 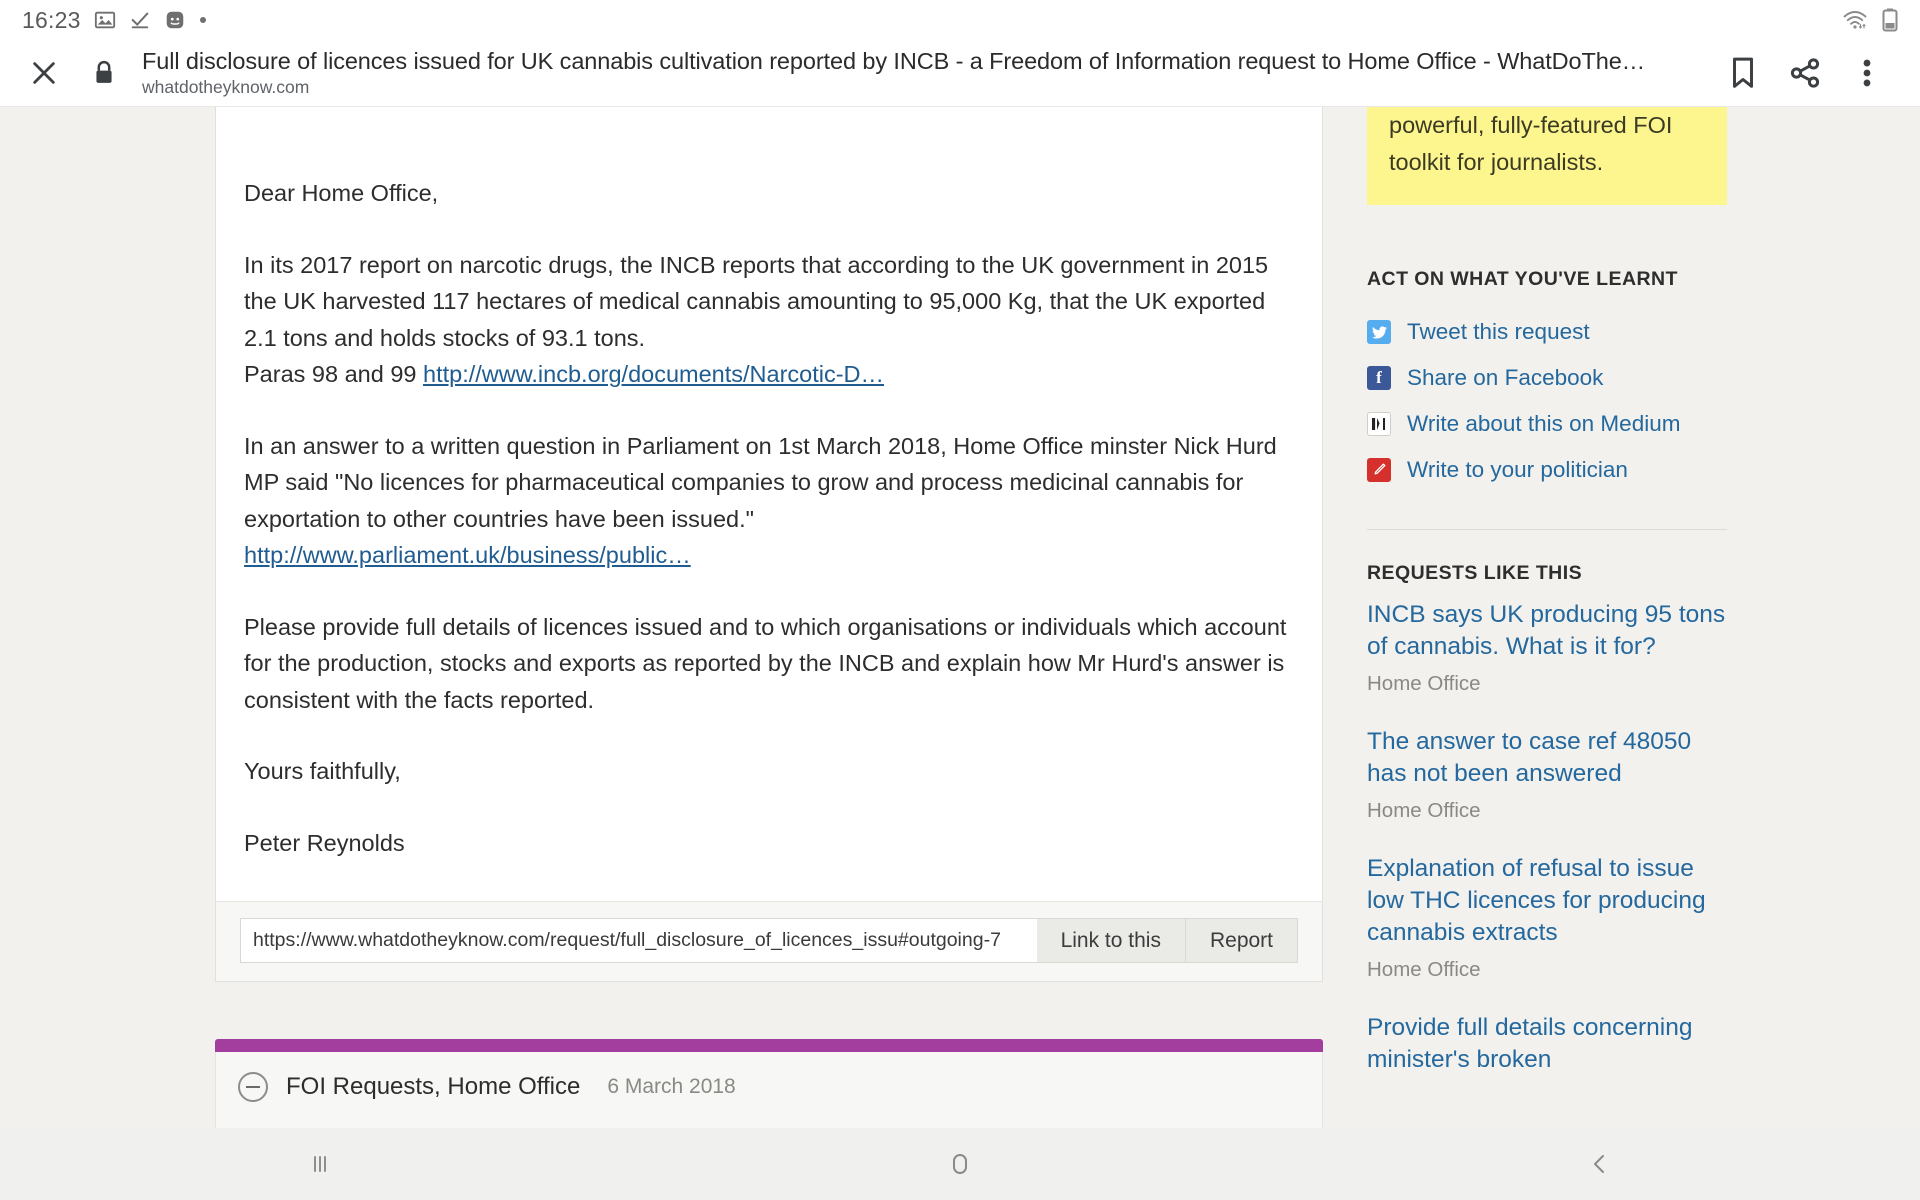 I want to click on collapse-icon, so click(x=253, y=1087).